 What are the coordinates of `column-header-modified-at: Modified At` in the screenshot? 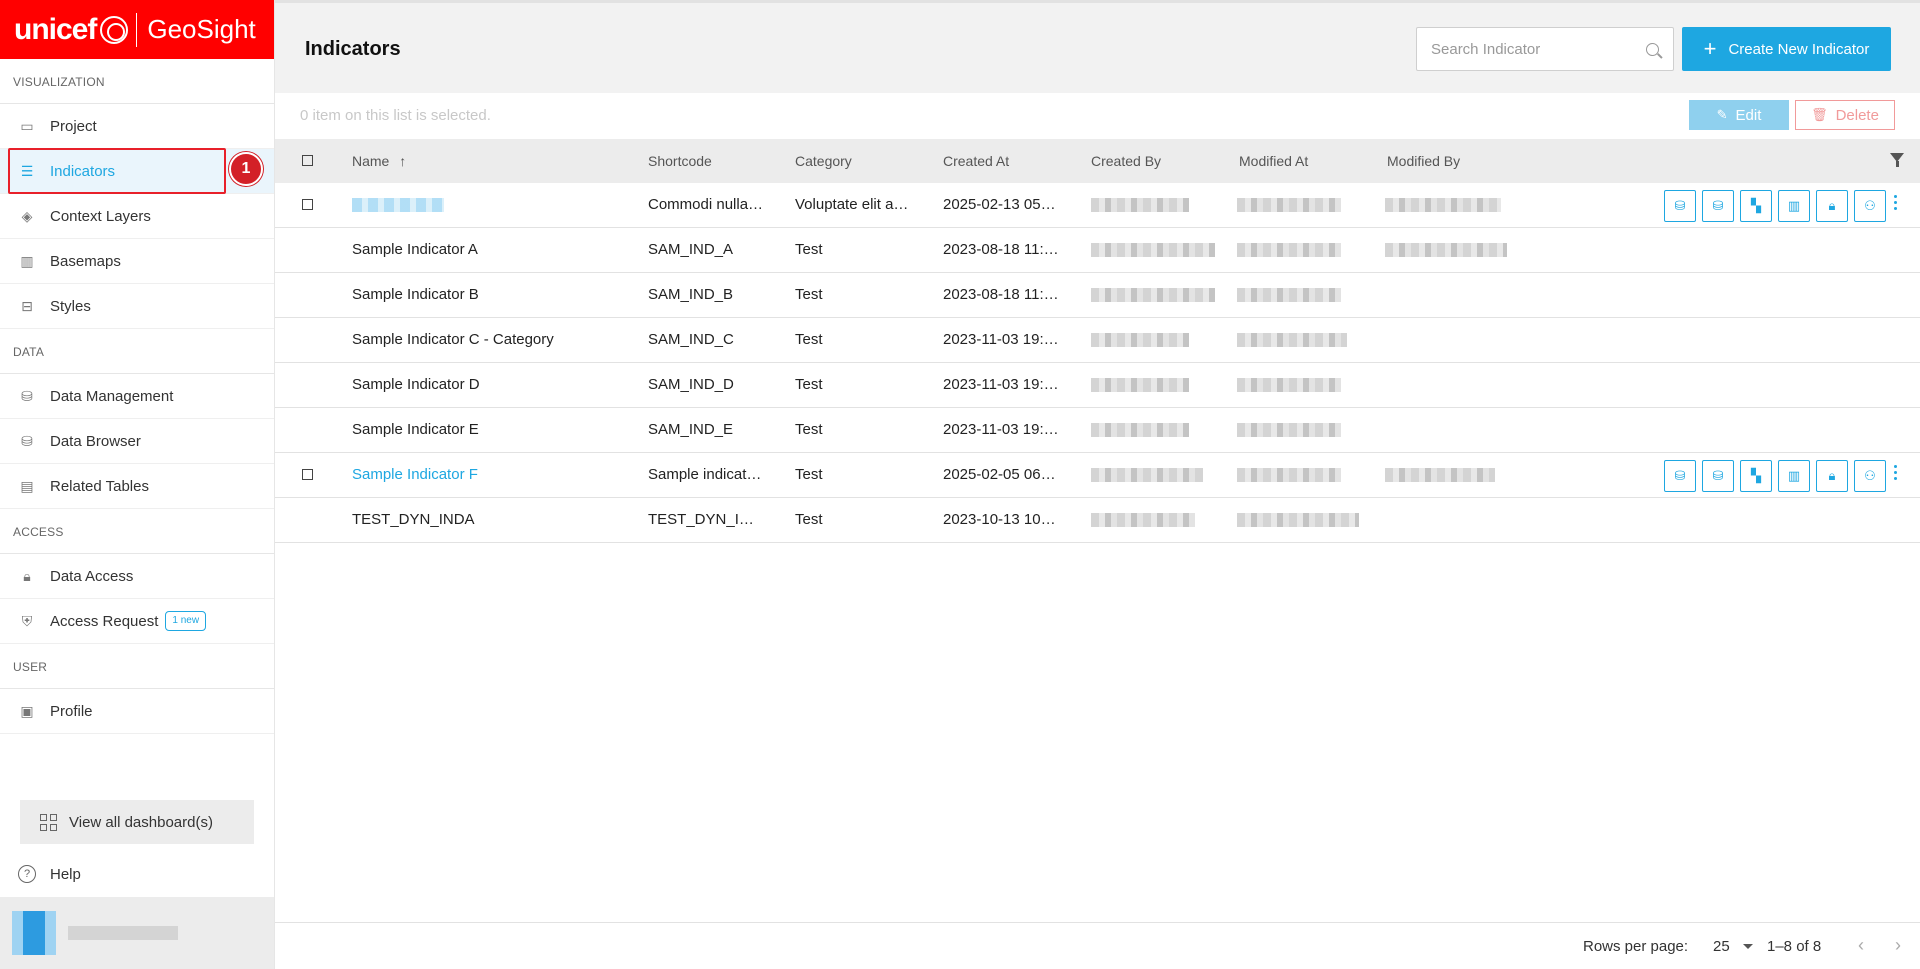 It's located at (1273, 161).